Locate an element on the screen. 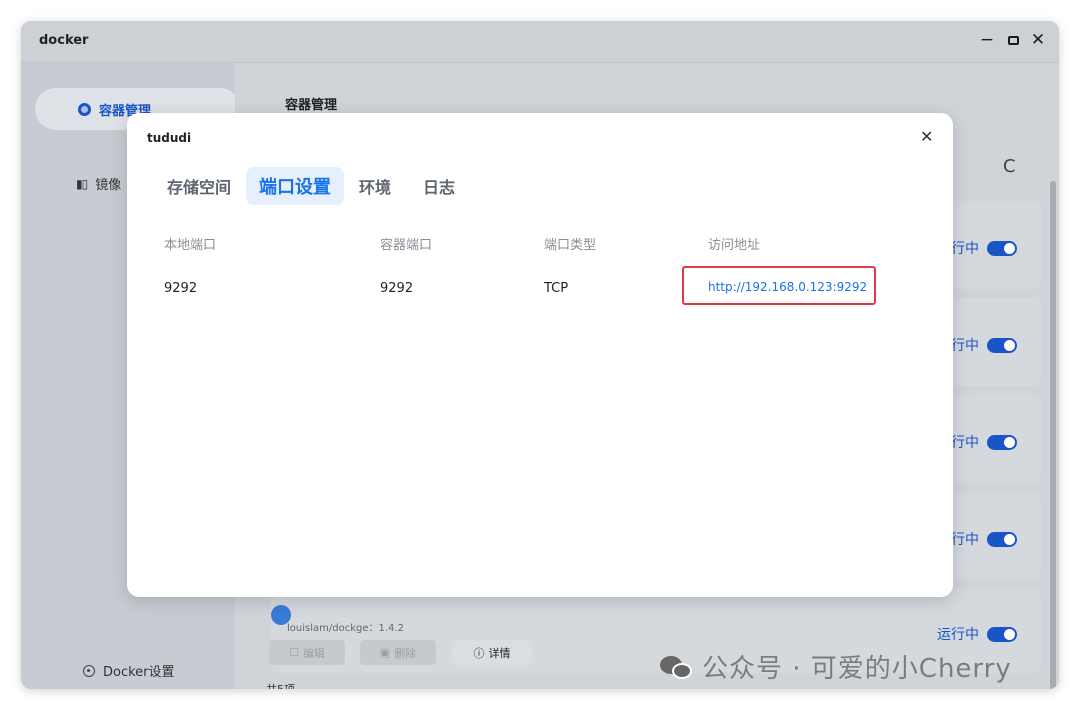 Image resolution: width=1080 pixels, height=710 pixels. detail-button: ⓘ 详情 is located at coordinates (492, 652).